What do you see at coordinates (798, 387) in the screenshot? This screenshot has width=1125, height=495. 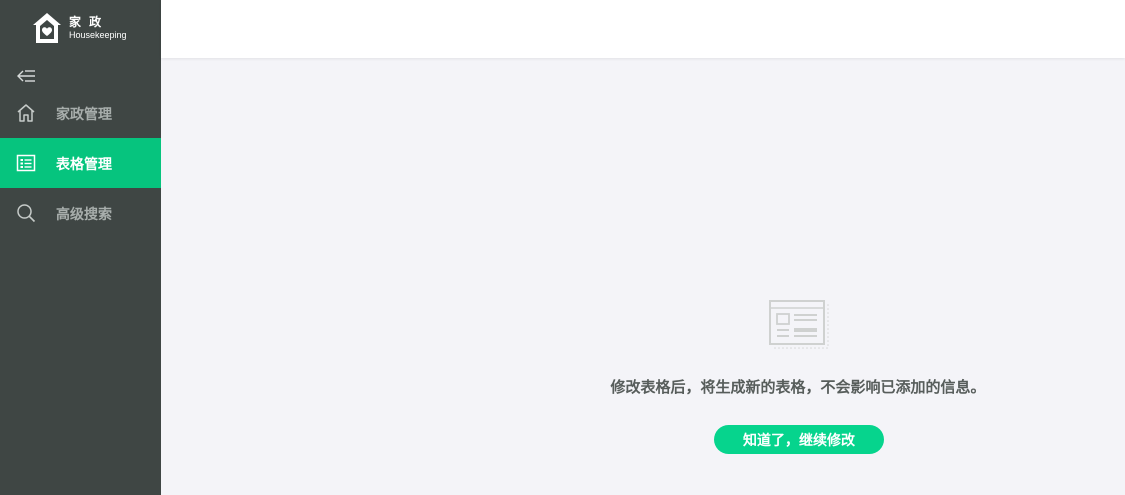 I see `info-message: 修改表格后，将生成新的表格，不会影响已添加的信息。` at bounding box center [798, 387].